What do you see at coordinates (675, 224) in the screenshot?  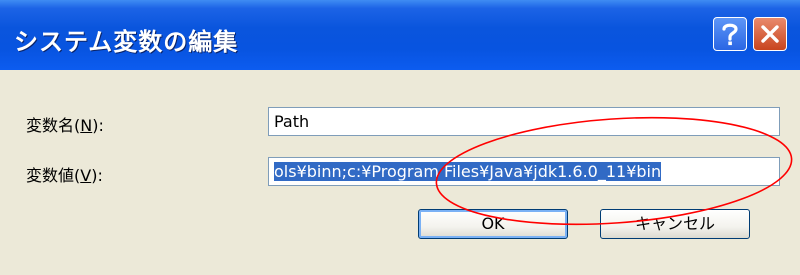 I see `cancel-button: キャンセル` at bounding box center [675, 224].